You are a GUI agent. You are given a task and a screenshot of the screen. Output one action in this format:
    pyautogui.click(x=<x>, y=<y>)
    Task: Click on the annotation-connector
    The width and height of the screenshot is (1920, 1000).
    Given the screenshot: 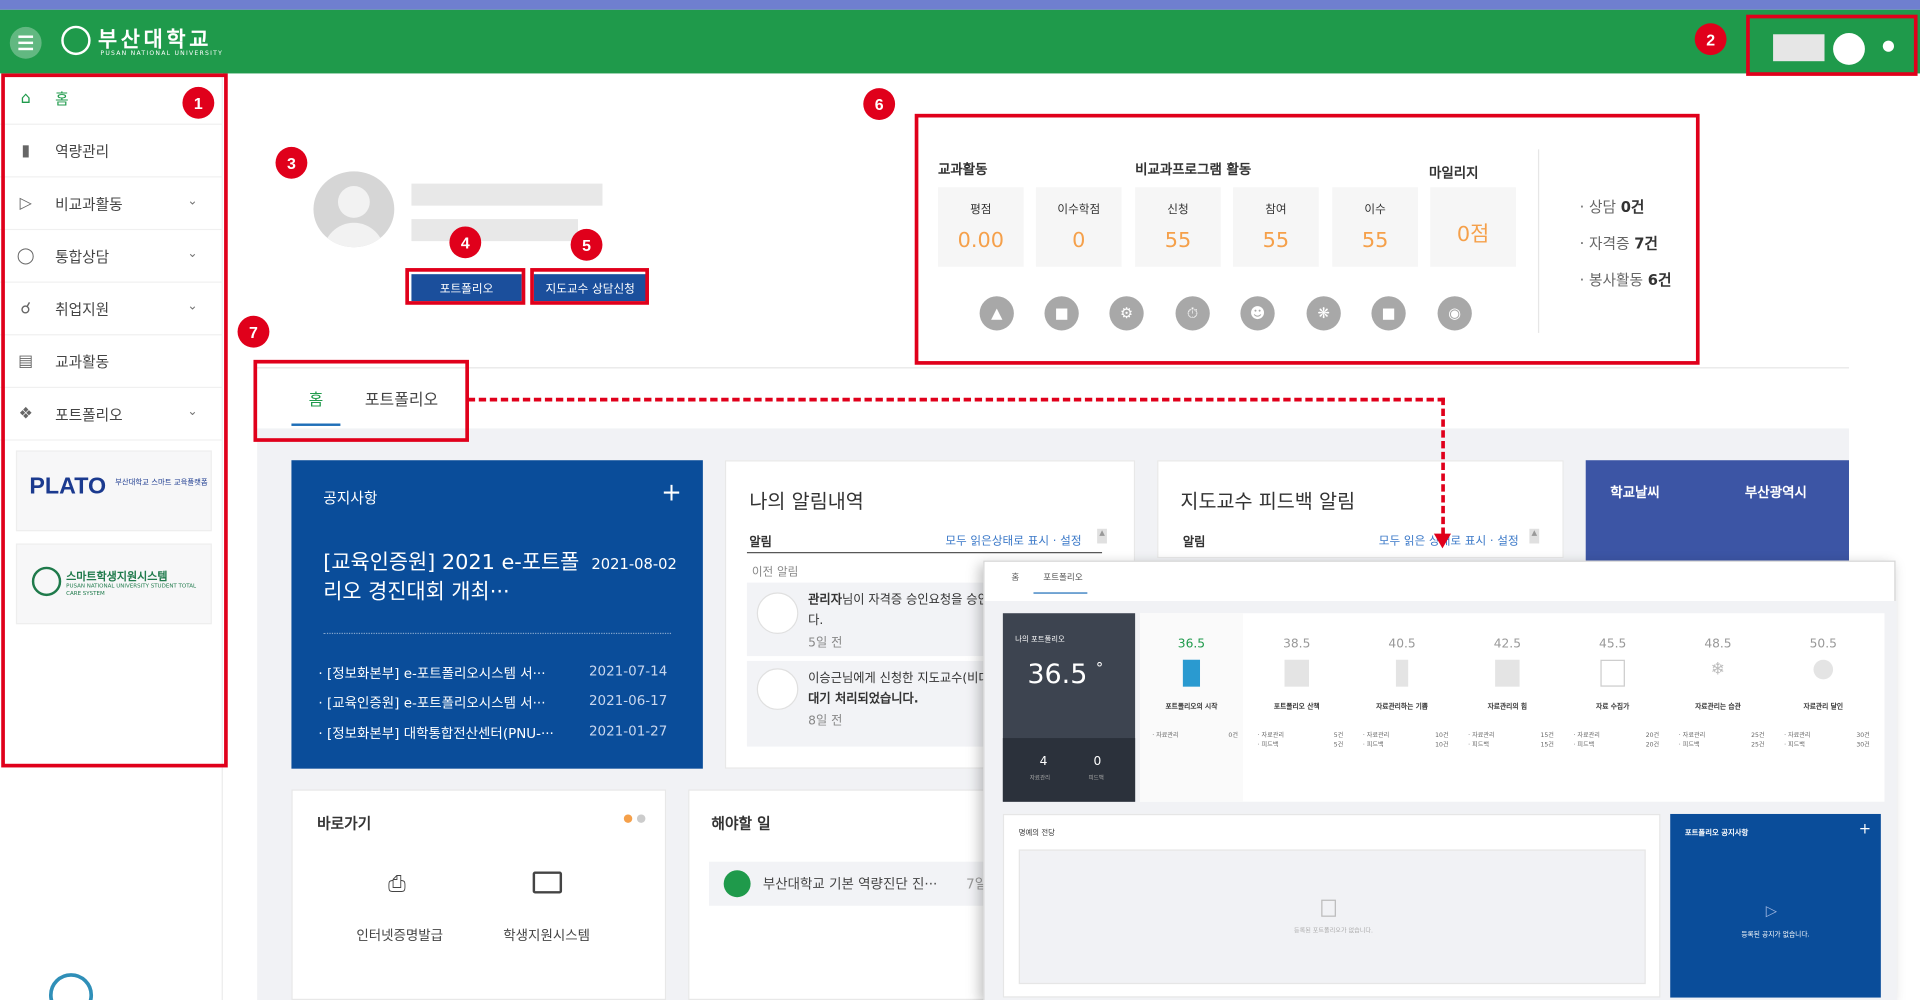 What is the action you would take?
    pyautogui.click(x=956, y=399)
    